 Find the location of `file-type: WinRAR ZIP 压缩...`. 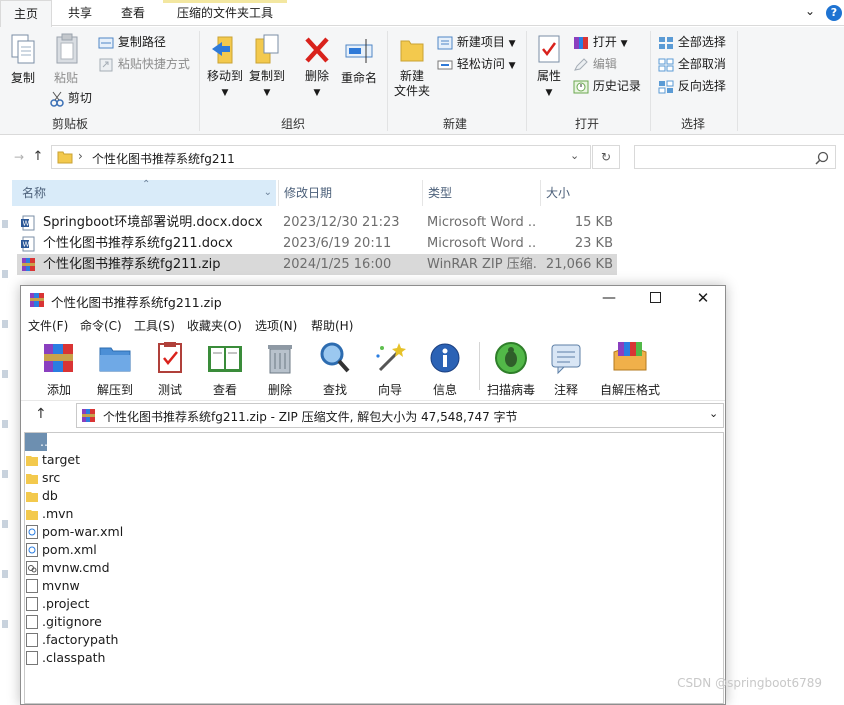

file-type: WinRAR ZIP 压缩... is located at coordinates (482, 264).